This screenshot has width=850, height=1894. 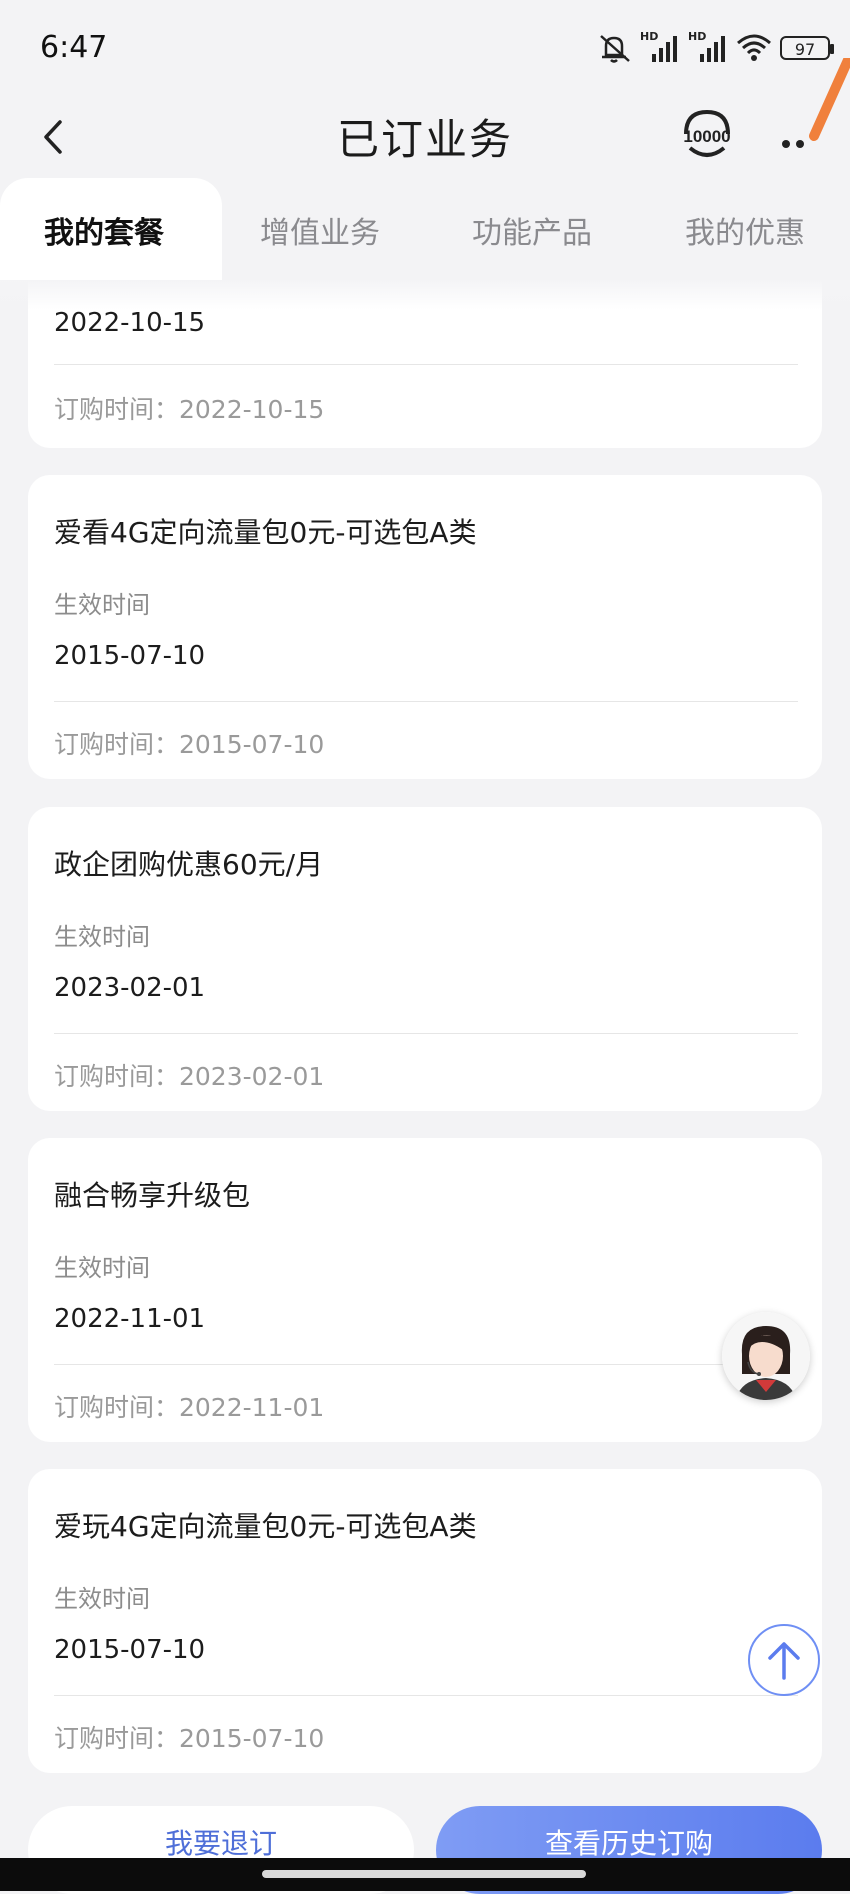 I want to click on scroll-to-top-button, so click(x=784, y=1660).